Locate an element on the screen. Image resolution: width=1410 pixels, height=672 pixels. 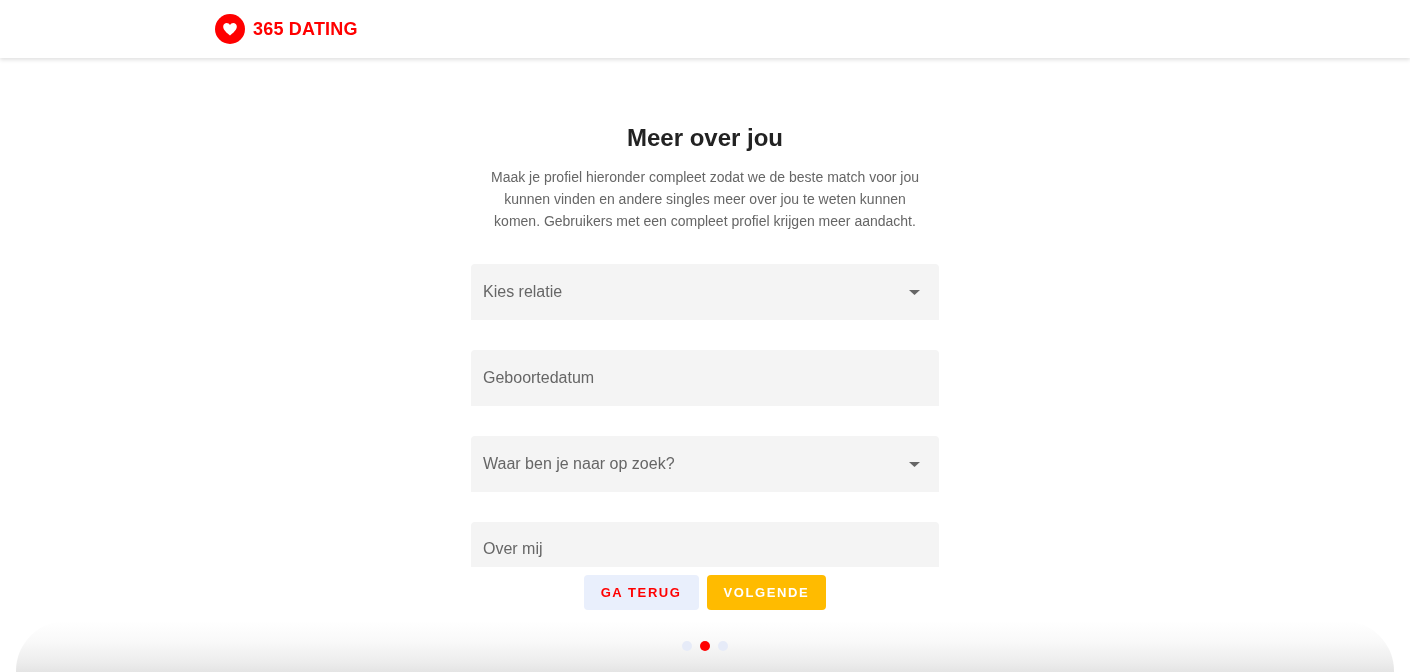
page-title: Meer over jou is located at coordinates (704, 138).